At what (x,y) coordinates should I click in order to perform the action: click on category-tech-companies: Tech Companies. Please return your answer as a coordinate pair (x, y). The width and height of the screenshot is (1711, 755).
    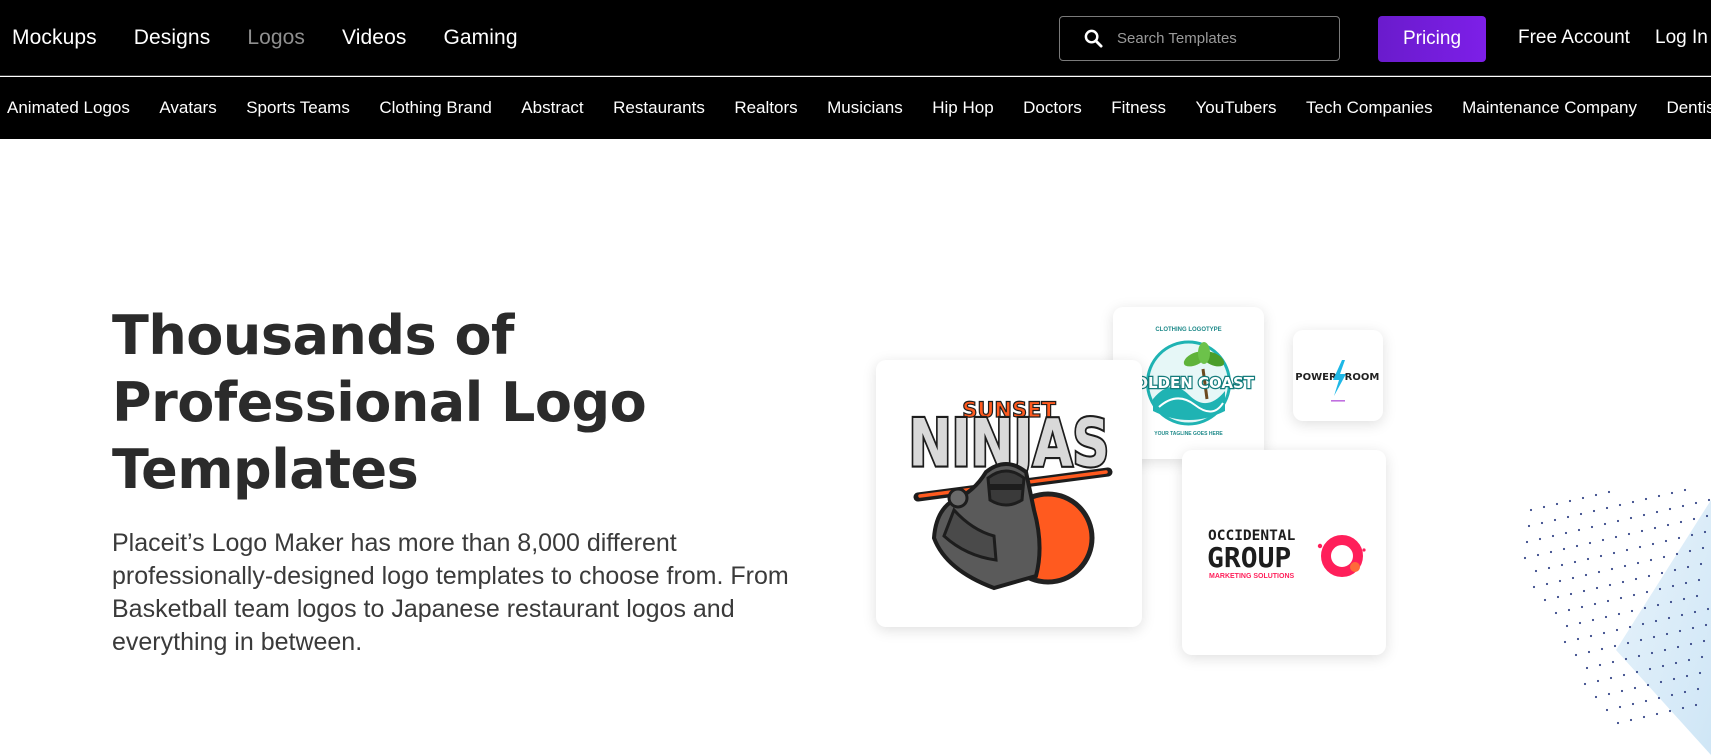
    Looking at the image, I should click on (1369, 108).